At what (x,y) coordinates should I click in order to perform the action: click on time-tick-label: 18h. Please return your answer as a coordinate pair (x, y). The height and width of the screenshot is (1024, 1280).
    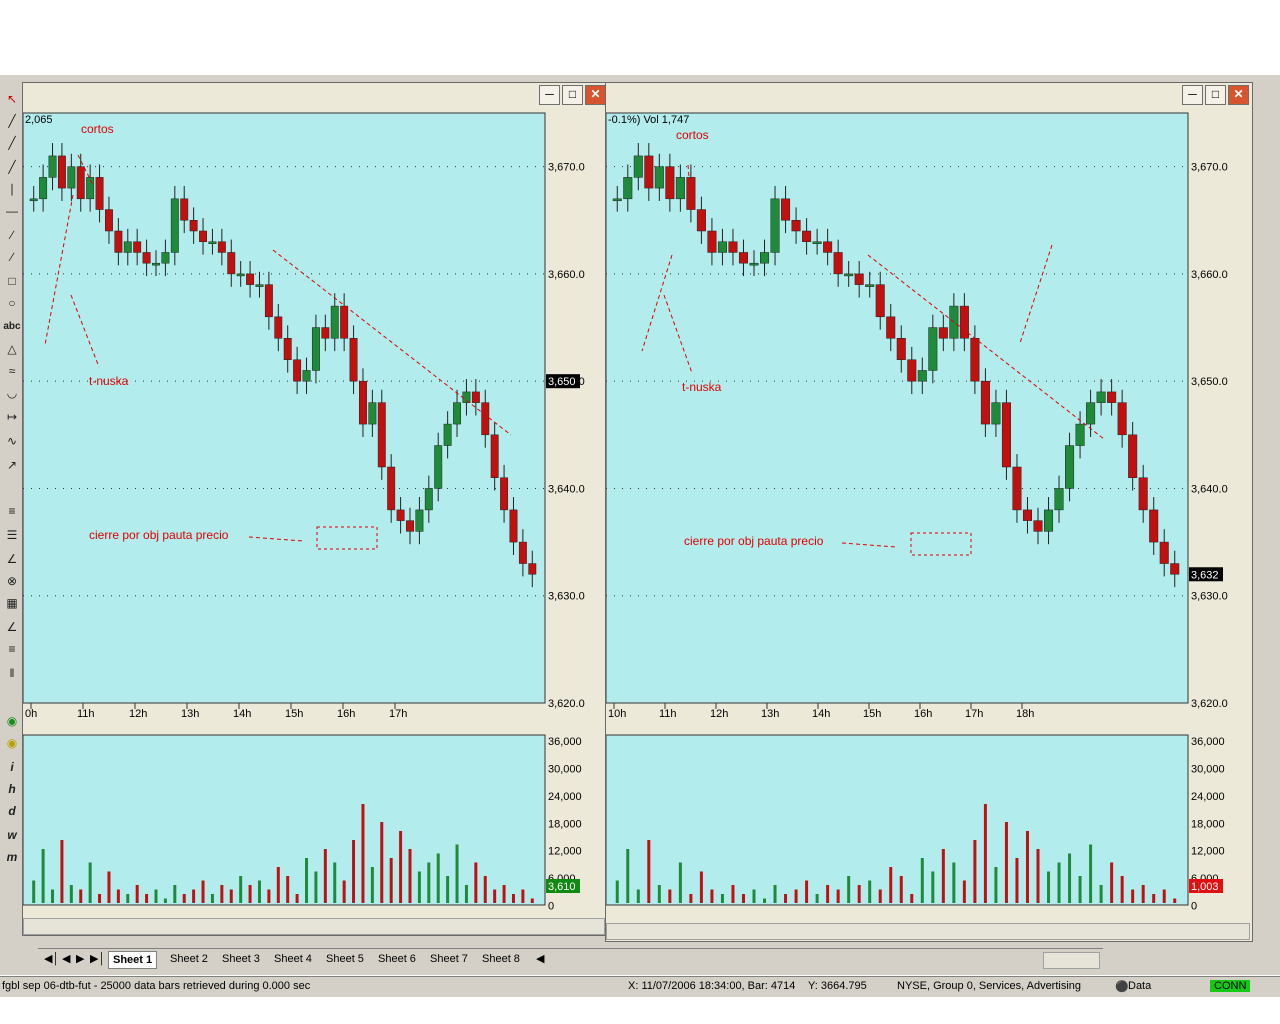
    Looking at the image, I should click on (1025, 714).